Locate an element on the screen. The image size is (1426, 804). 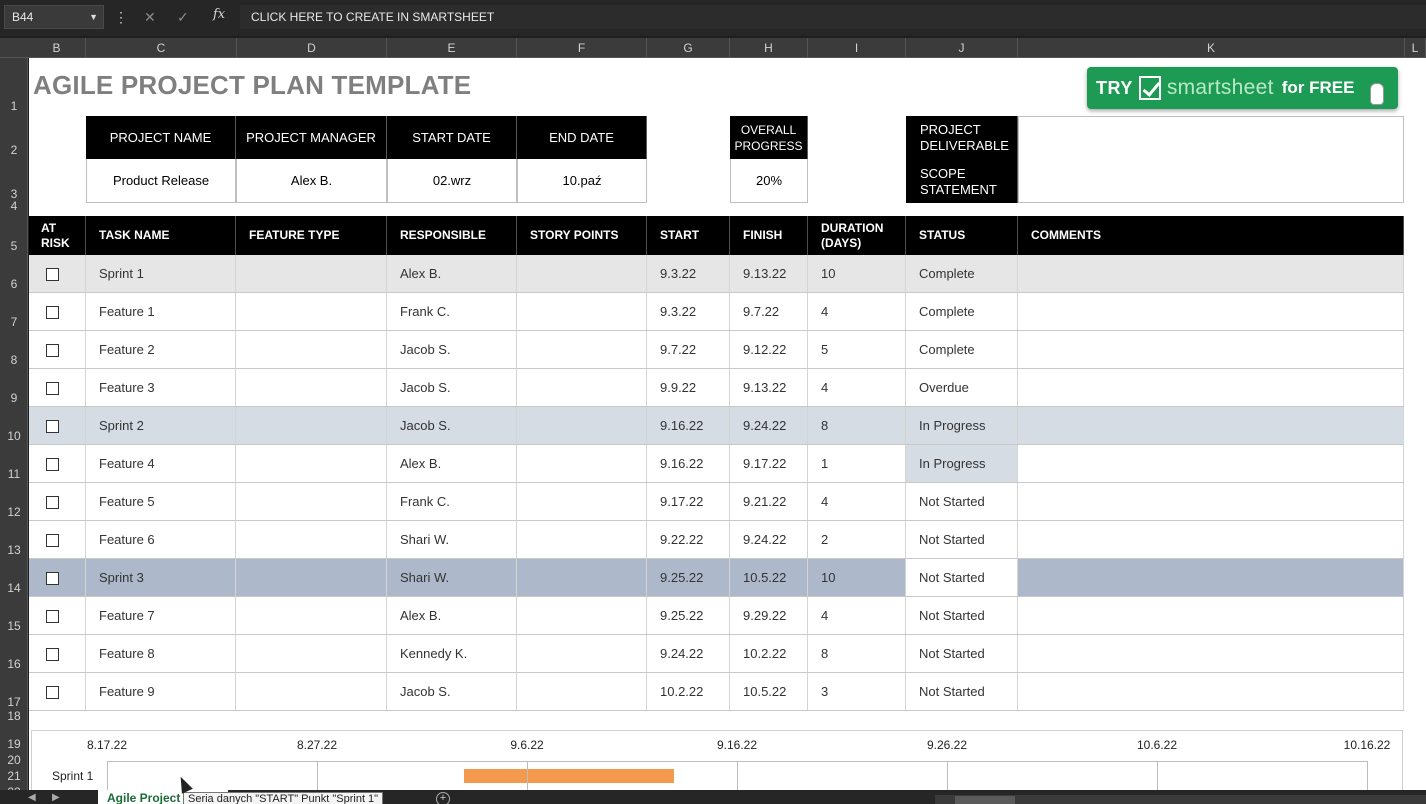
duration-cell: 2 is located at coordinates (857, 539).